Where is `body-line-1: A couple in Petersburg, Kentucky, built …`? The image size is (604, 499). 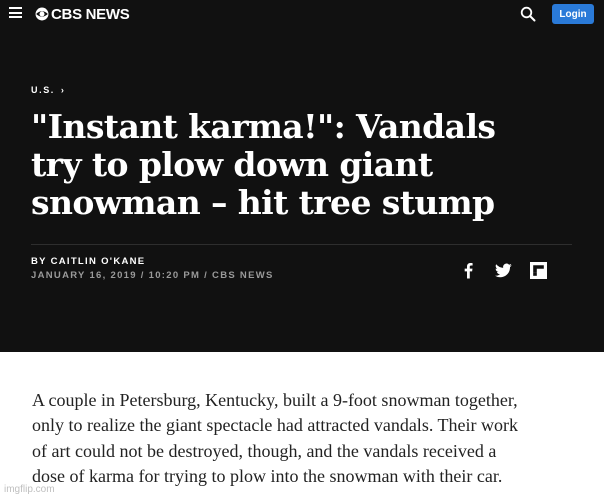 body-line-1: A couple in Petersburg, Kentucky, built … is located at coordinates (275, 400).